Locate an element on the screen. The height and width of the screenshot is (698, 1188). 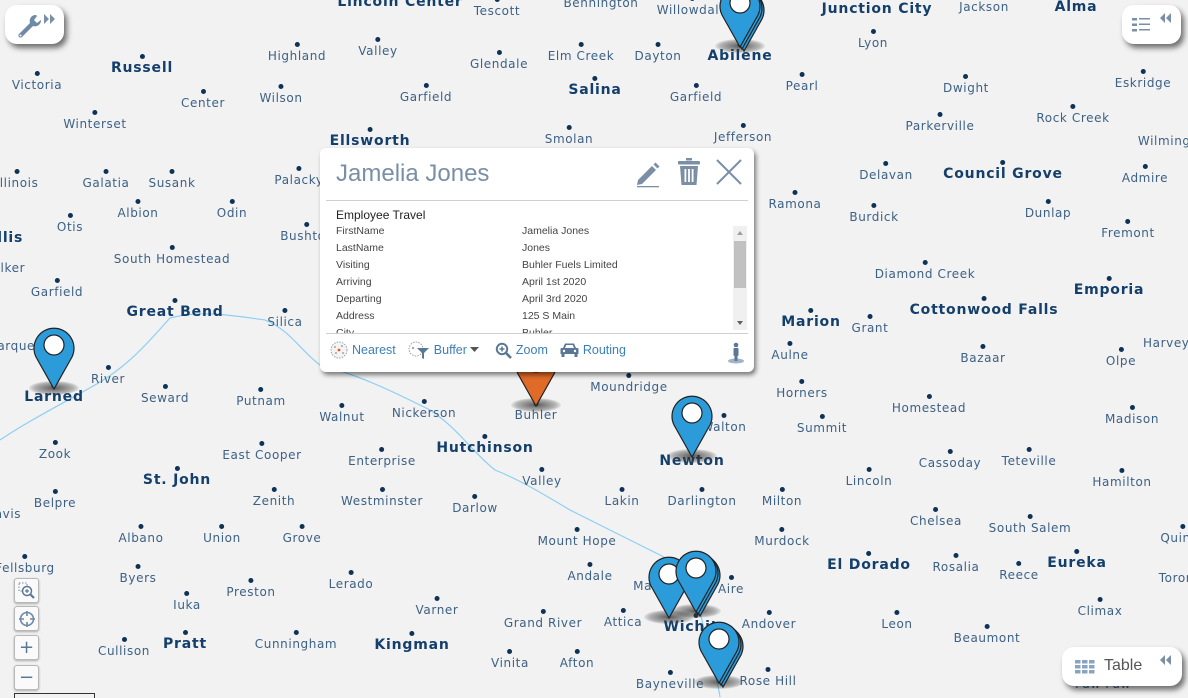
place-label: Mount Hope is located at coordinates (577, 537).